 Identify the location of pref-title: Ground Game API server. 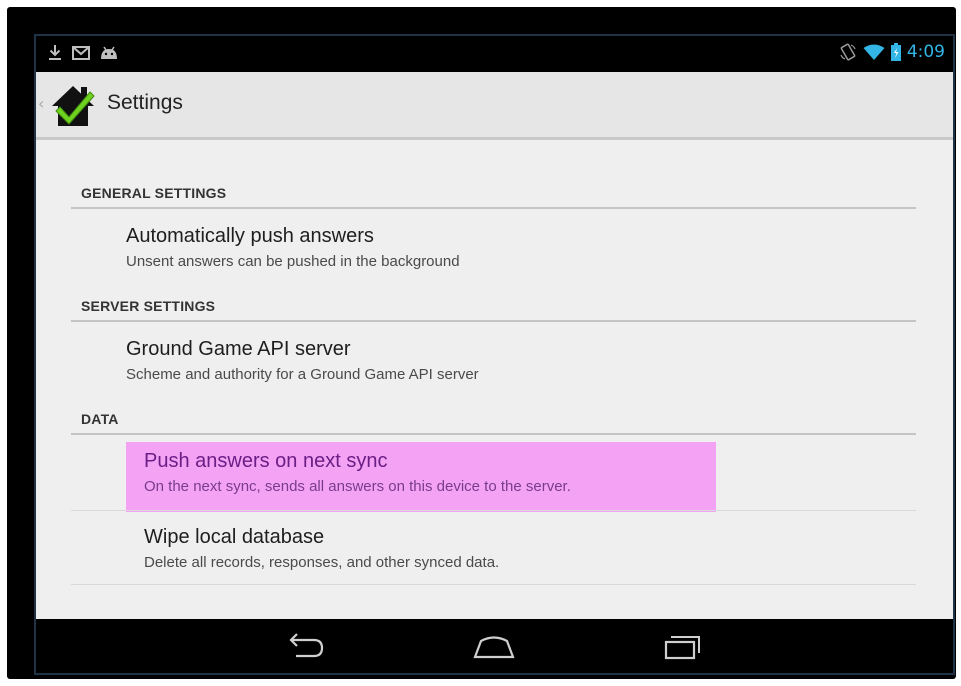
(238, 349).